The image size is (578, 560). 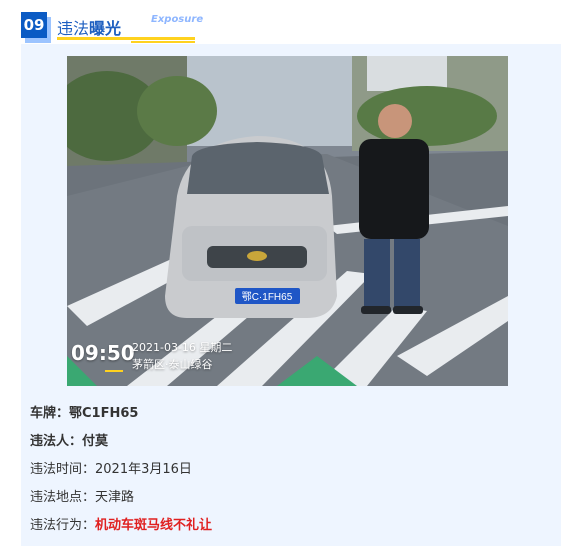 I want to click on person-label: 违法人：, so click(x=56, y=441).